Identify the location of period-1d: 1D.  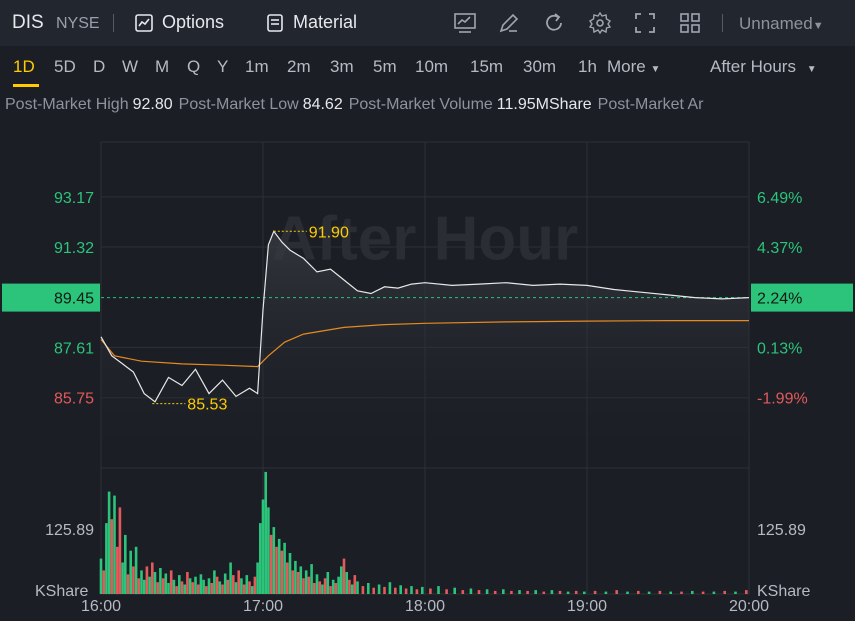
(24, 67).